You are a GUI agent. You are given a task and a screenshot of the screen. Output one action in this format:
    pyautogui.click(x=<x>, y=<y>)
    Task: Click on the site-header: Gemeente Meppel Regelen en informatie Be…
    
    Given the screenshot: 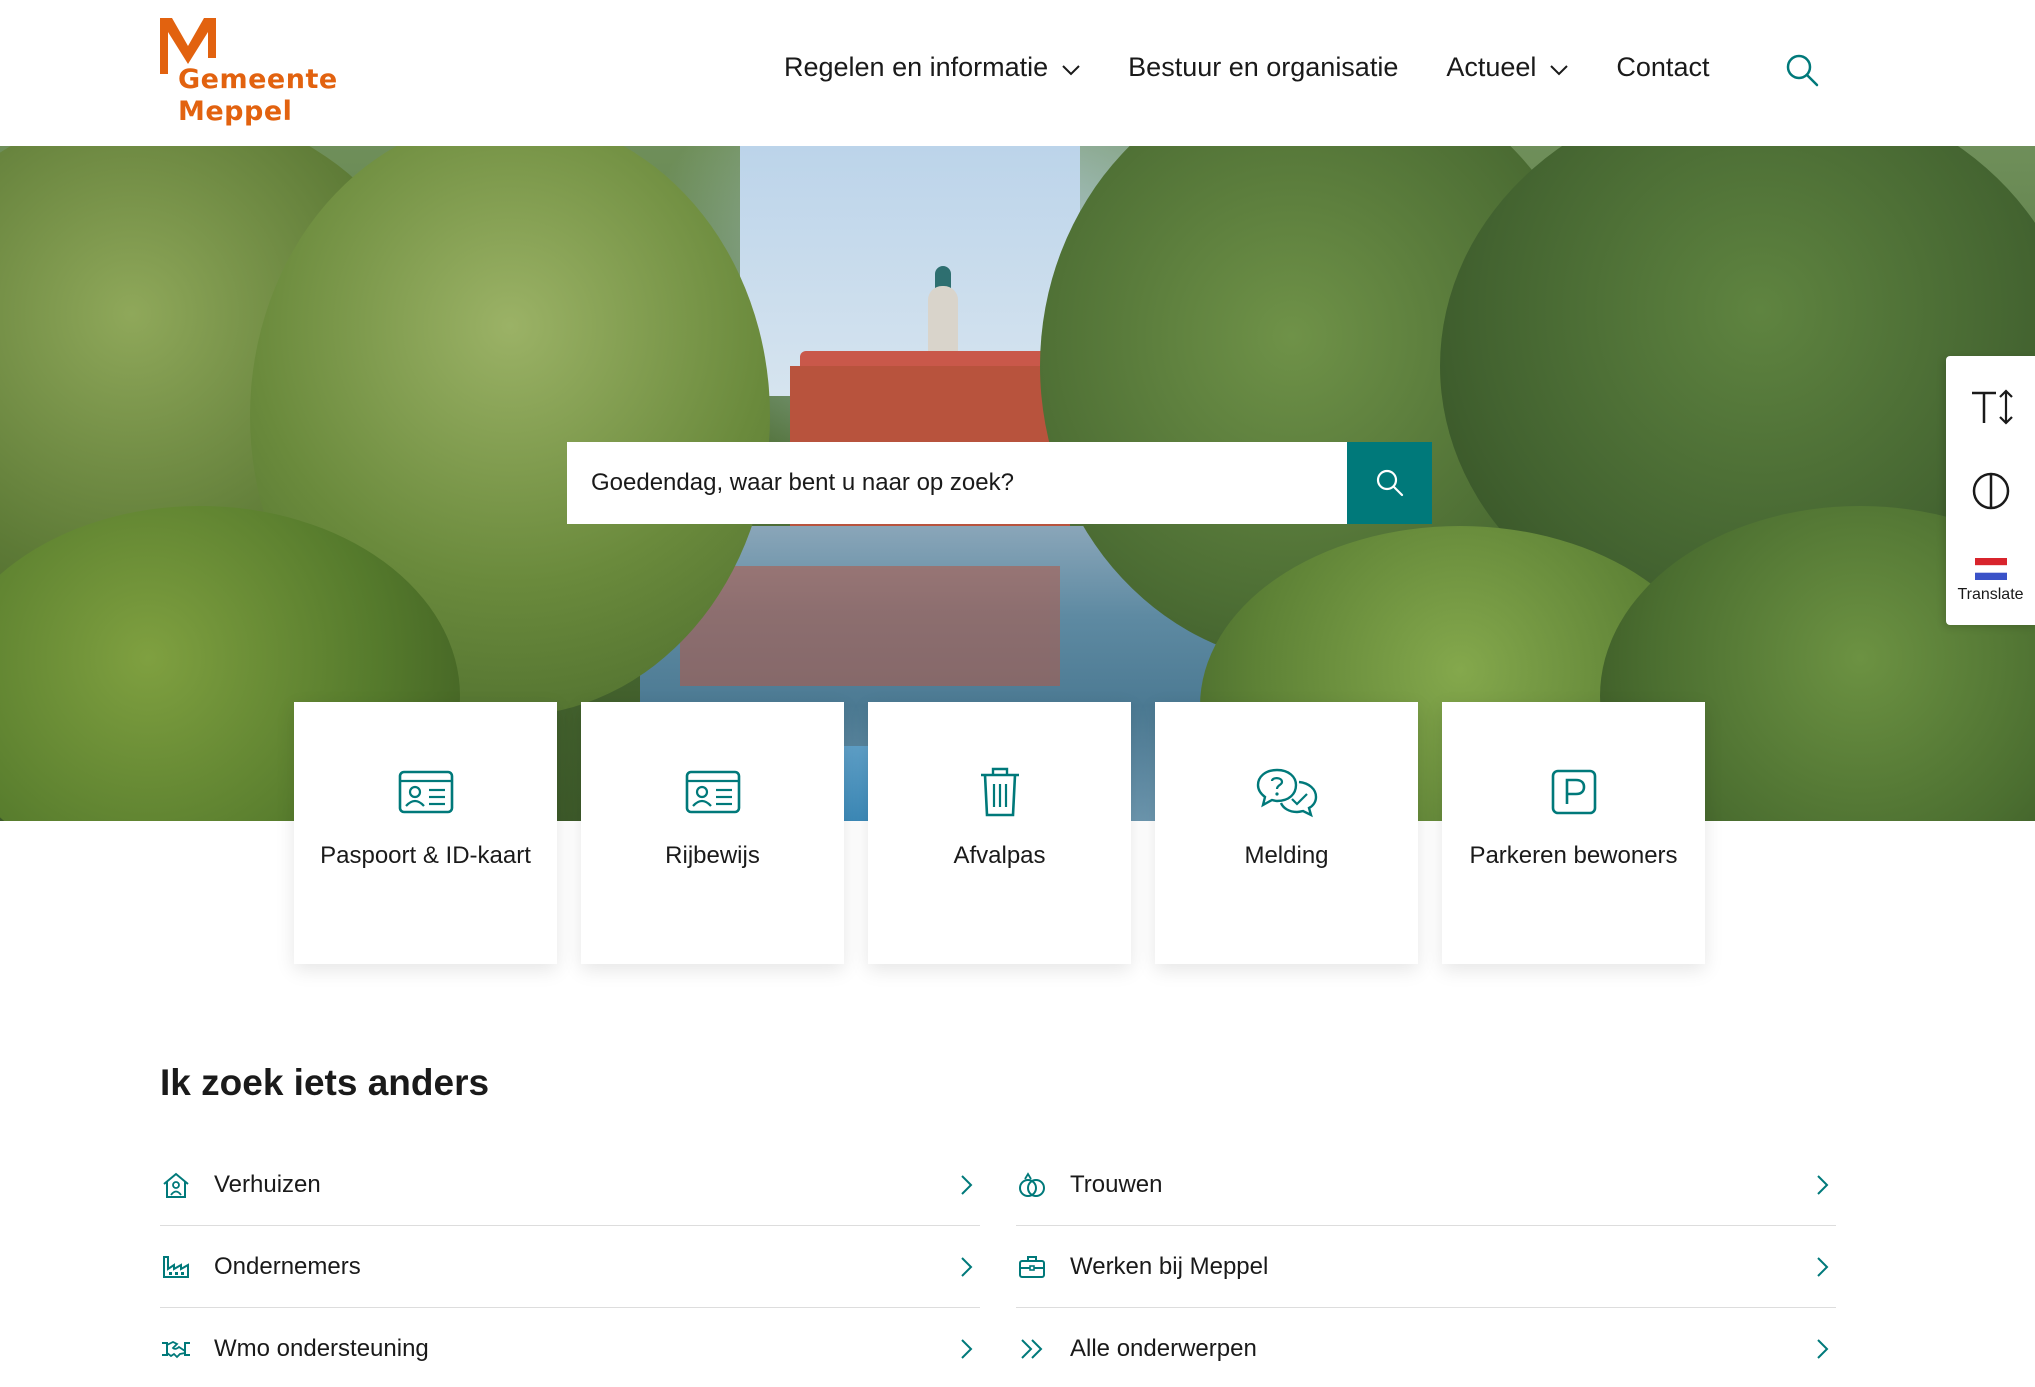 What is the action you would take?
    pyautogui.click(x=1017, y=73)
    